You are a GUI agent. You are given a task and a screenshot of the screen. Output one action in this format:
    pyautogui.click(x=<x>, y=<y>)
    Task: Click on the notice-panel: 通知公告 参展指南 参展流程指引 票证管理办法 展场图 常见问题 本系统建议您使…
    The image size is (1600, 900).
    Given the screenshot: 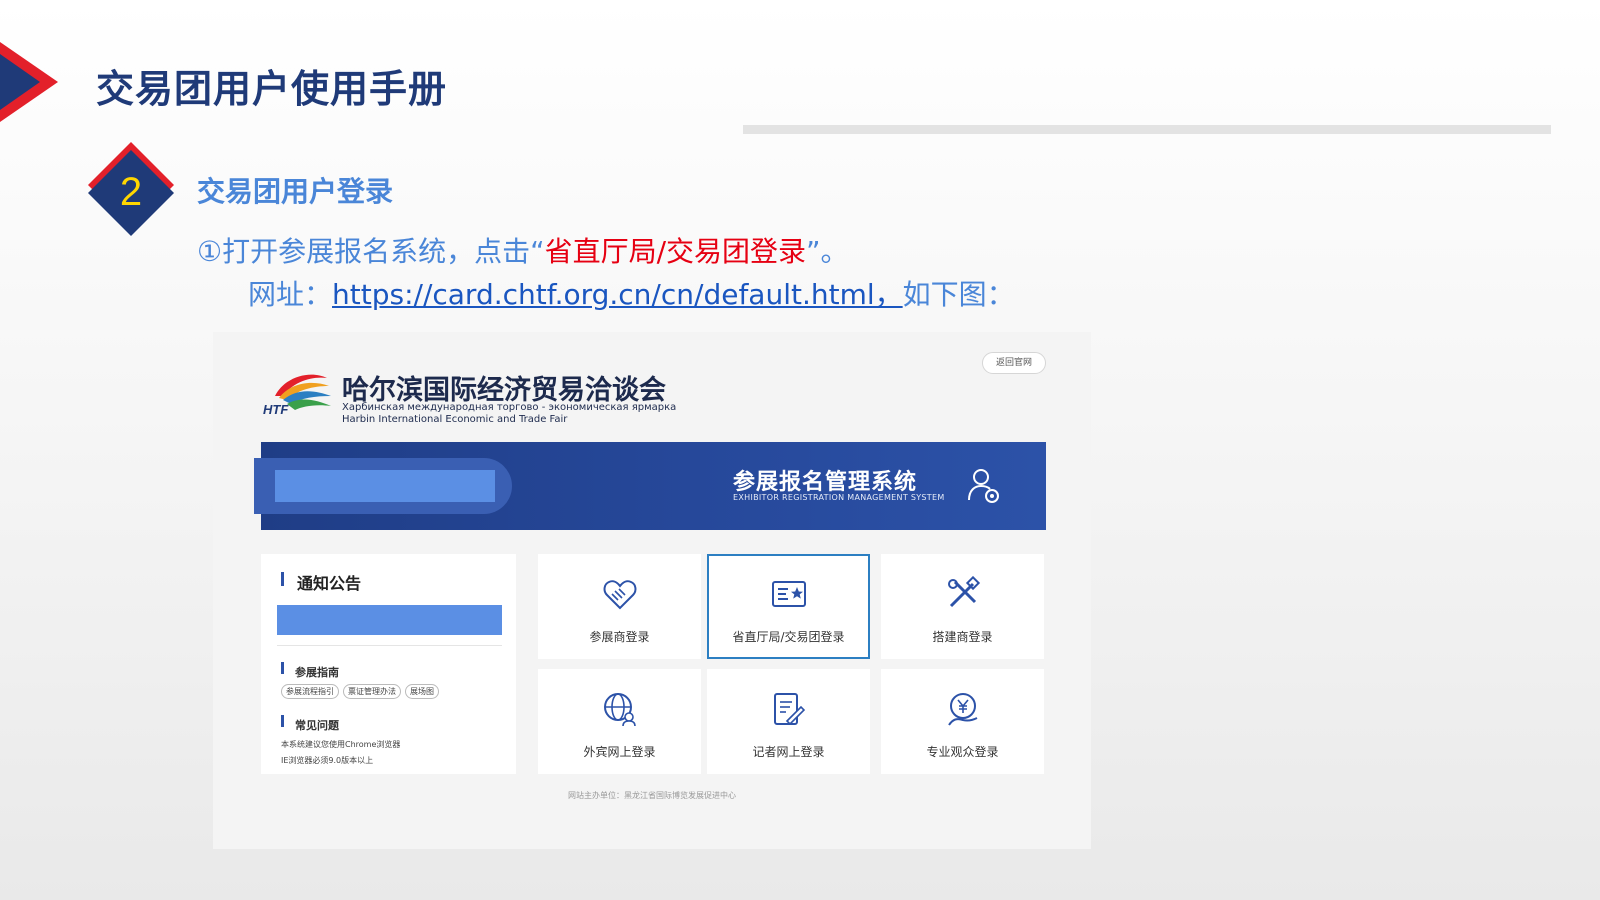 What is the action you would take?
    pyautogui.click(x=388, y=664)
    